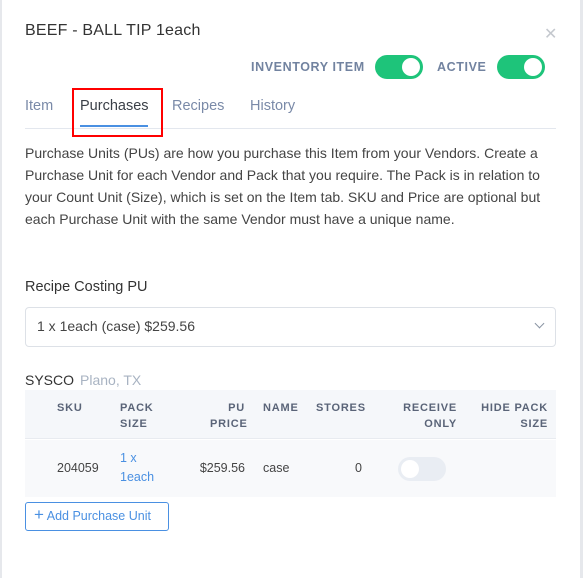  I want to click on inventory-item-label: INVENTORY ITEM, so click(308, 67).